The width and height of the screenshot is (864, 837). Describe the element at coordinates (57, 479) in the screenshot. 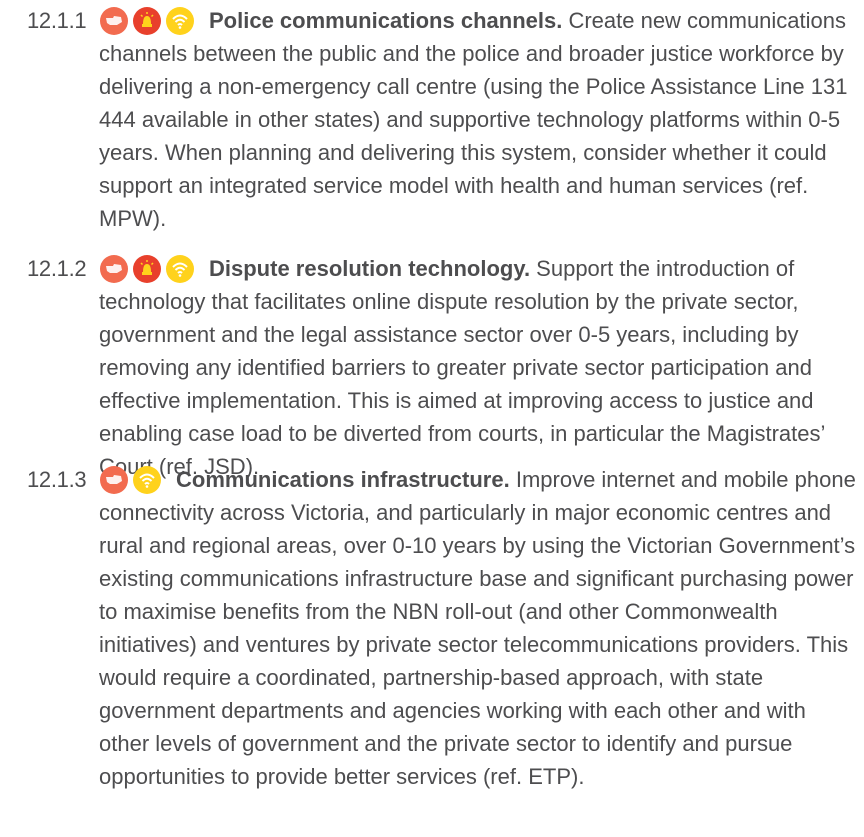

I see `recommendation-number: 12.1.3` at that location.